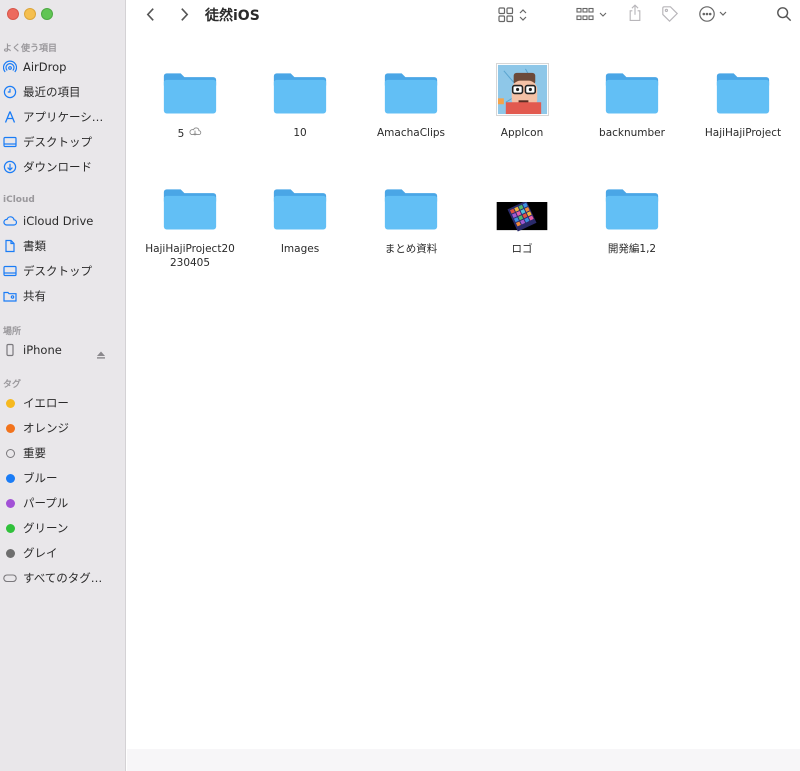 The height and width of the screenshot is (771, 800). What do you see at coordinates (10, 578) in the screenshot?
I see `all-tags-icon` at bounding box center [10, 578].